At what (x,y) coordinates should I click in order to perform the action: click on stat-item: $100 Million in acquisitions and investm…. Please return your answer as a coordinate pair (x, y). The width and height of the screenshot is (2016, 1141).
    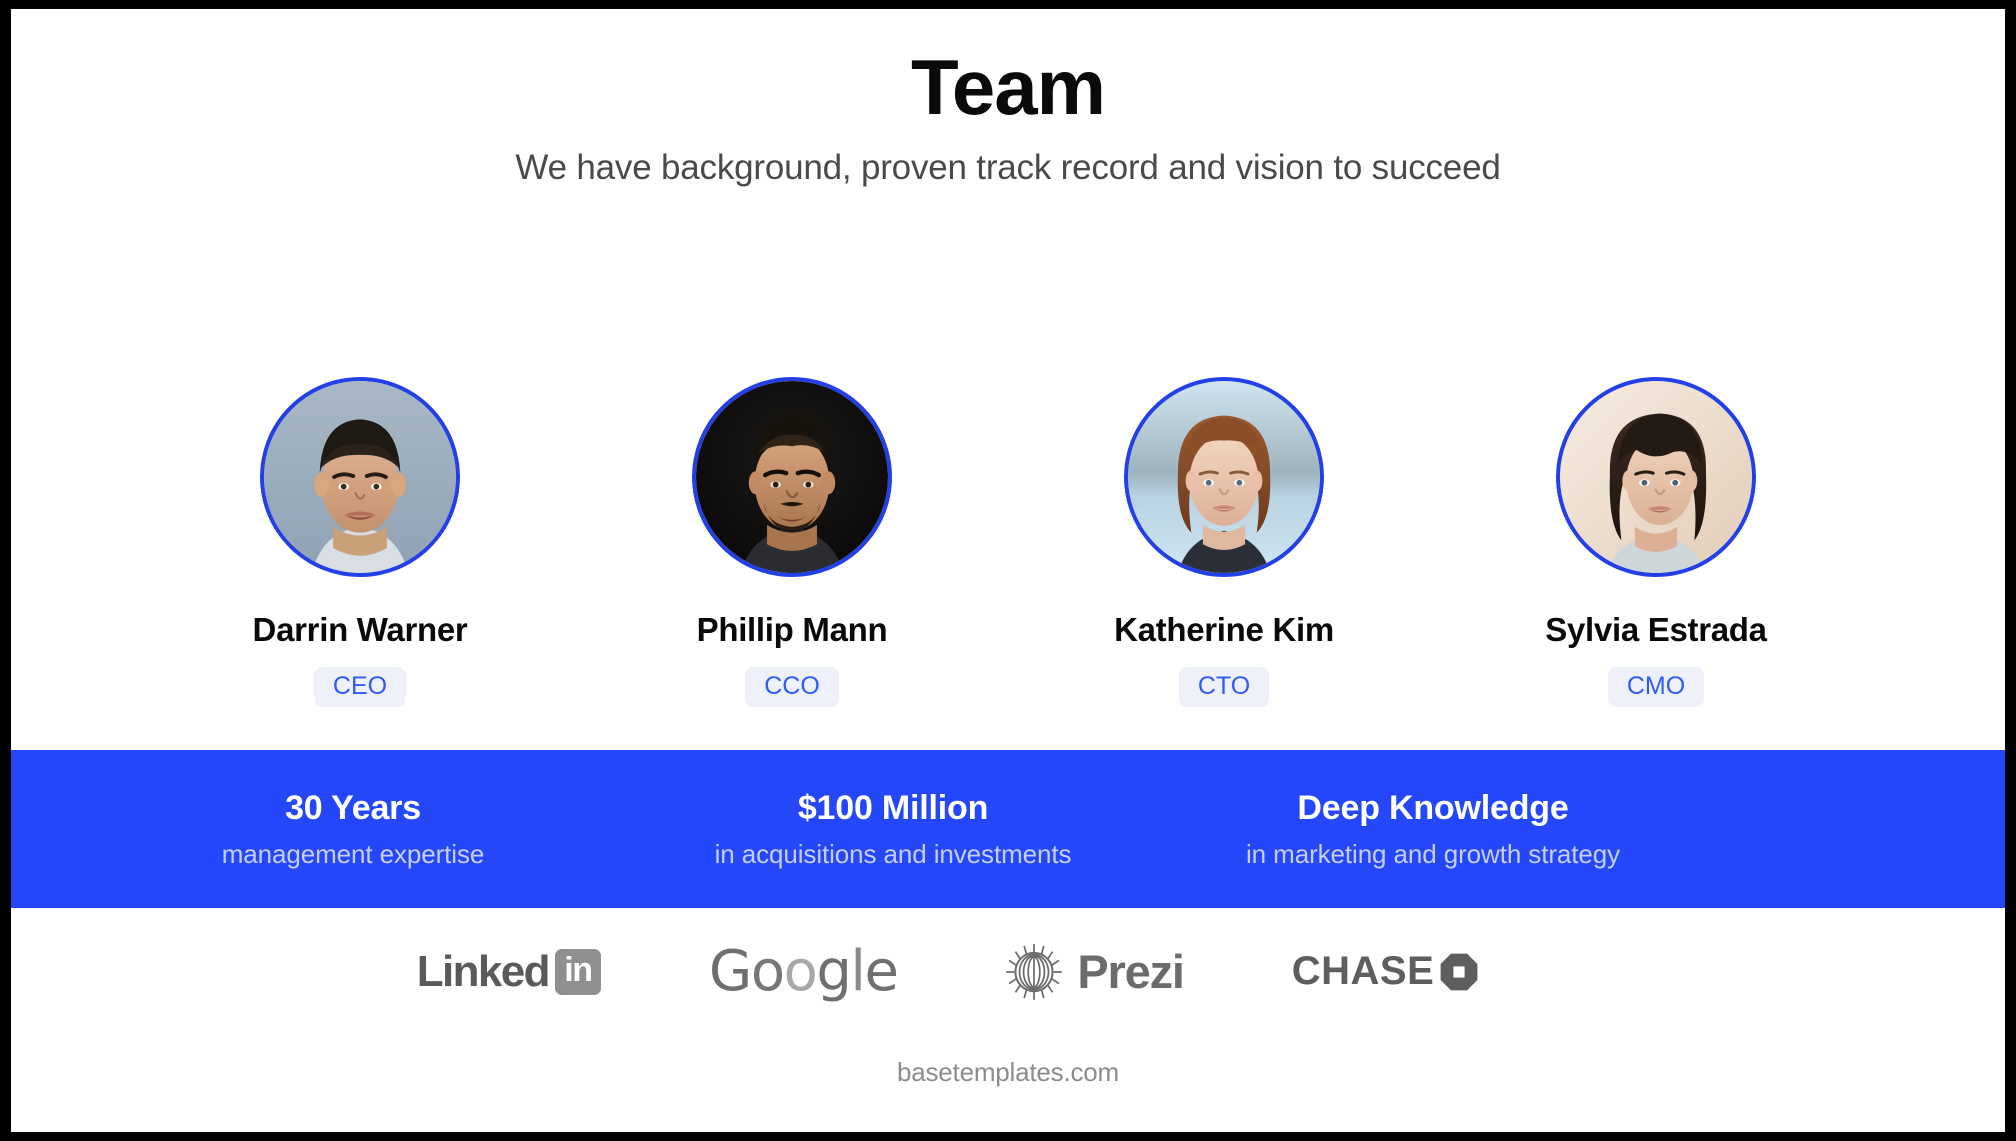
    Looking at the image, I should click on (893, 829).